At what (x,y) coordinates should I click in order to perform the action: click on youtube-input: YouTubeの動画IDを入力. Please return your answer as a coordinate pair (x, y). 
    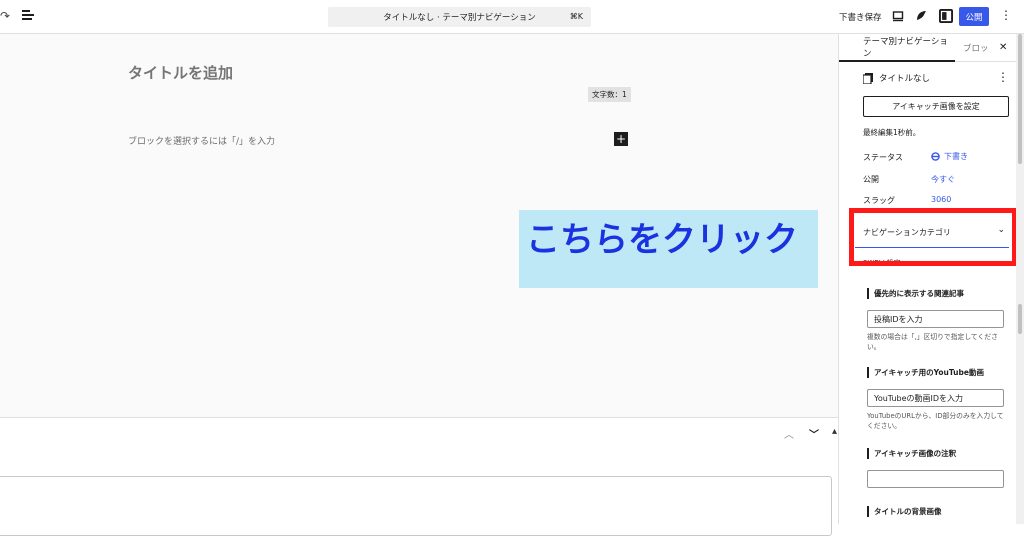
    Looking at the image, I should click on (935, 398).